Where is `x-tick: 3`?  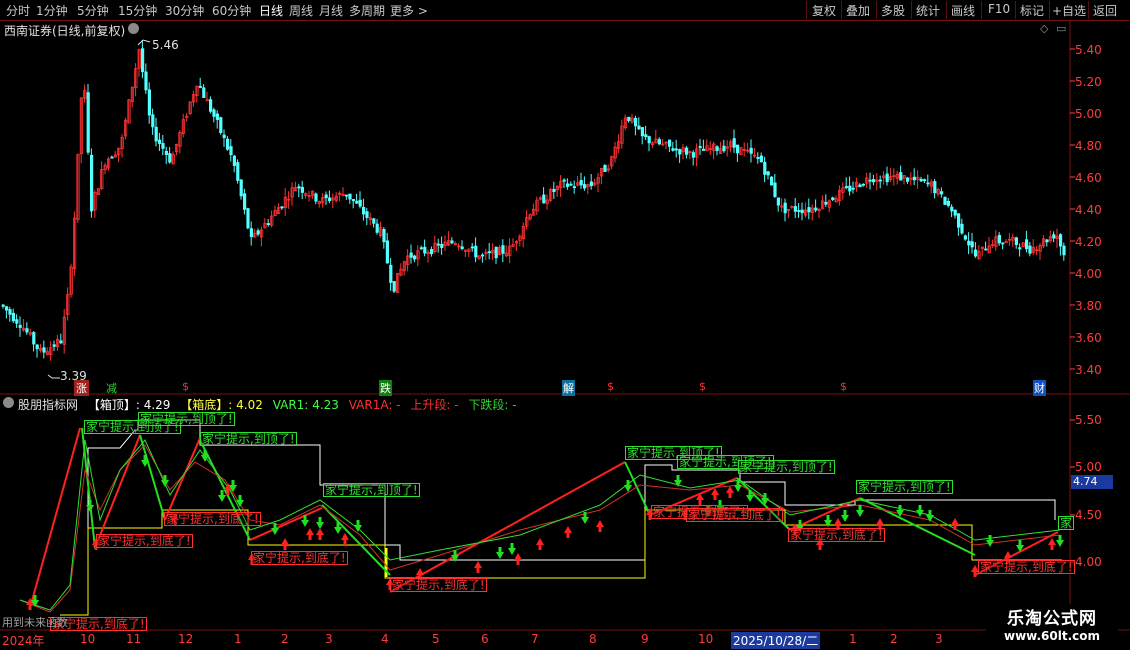
x-tick: 3 is located at coordinates (329, 639).